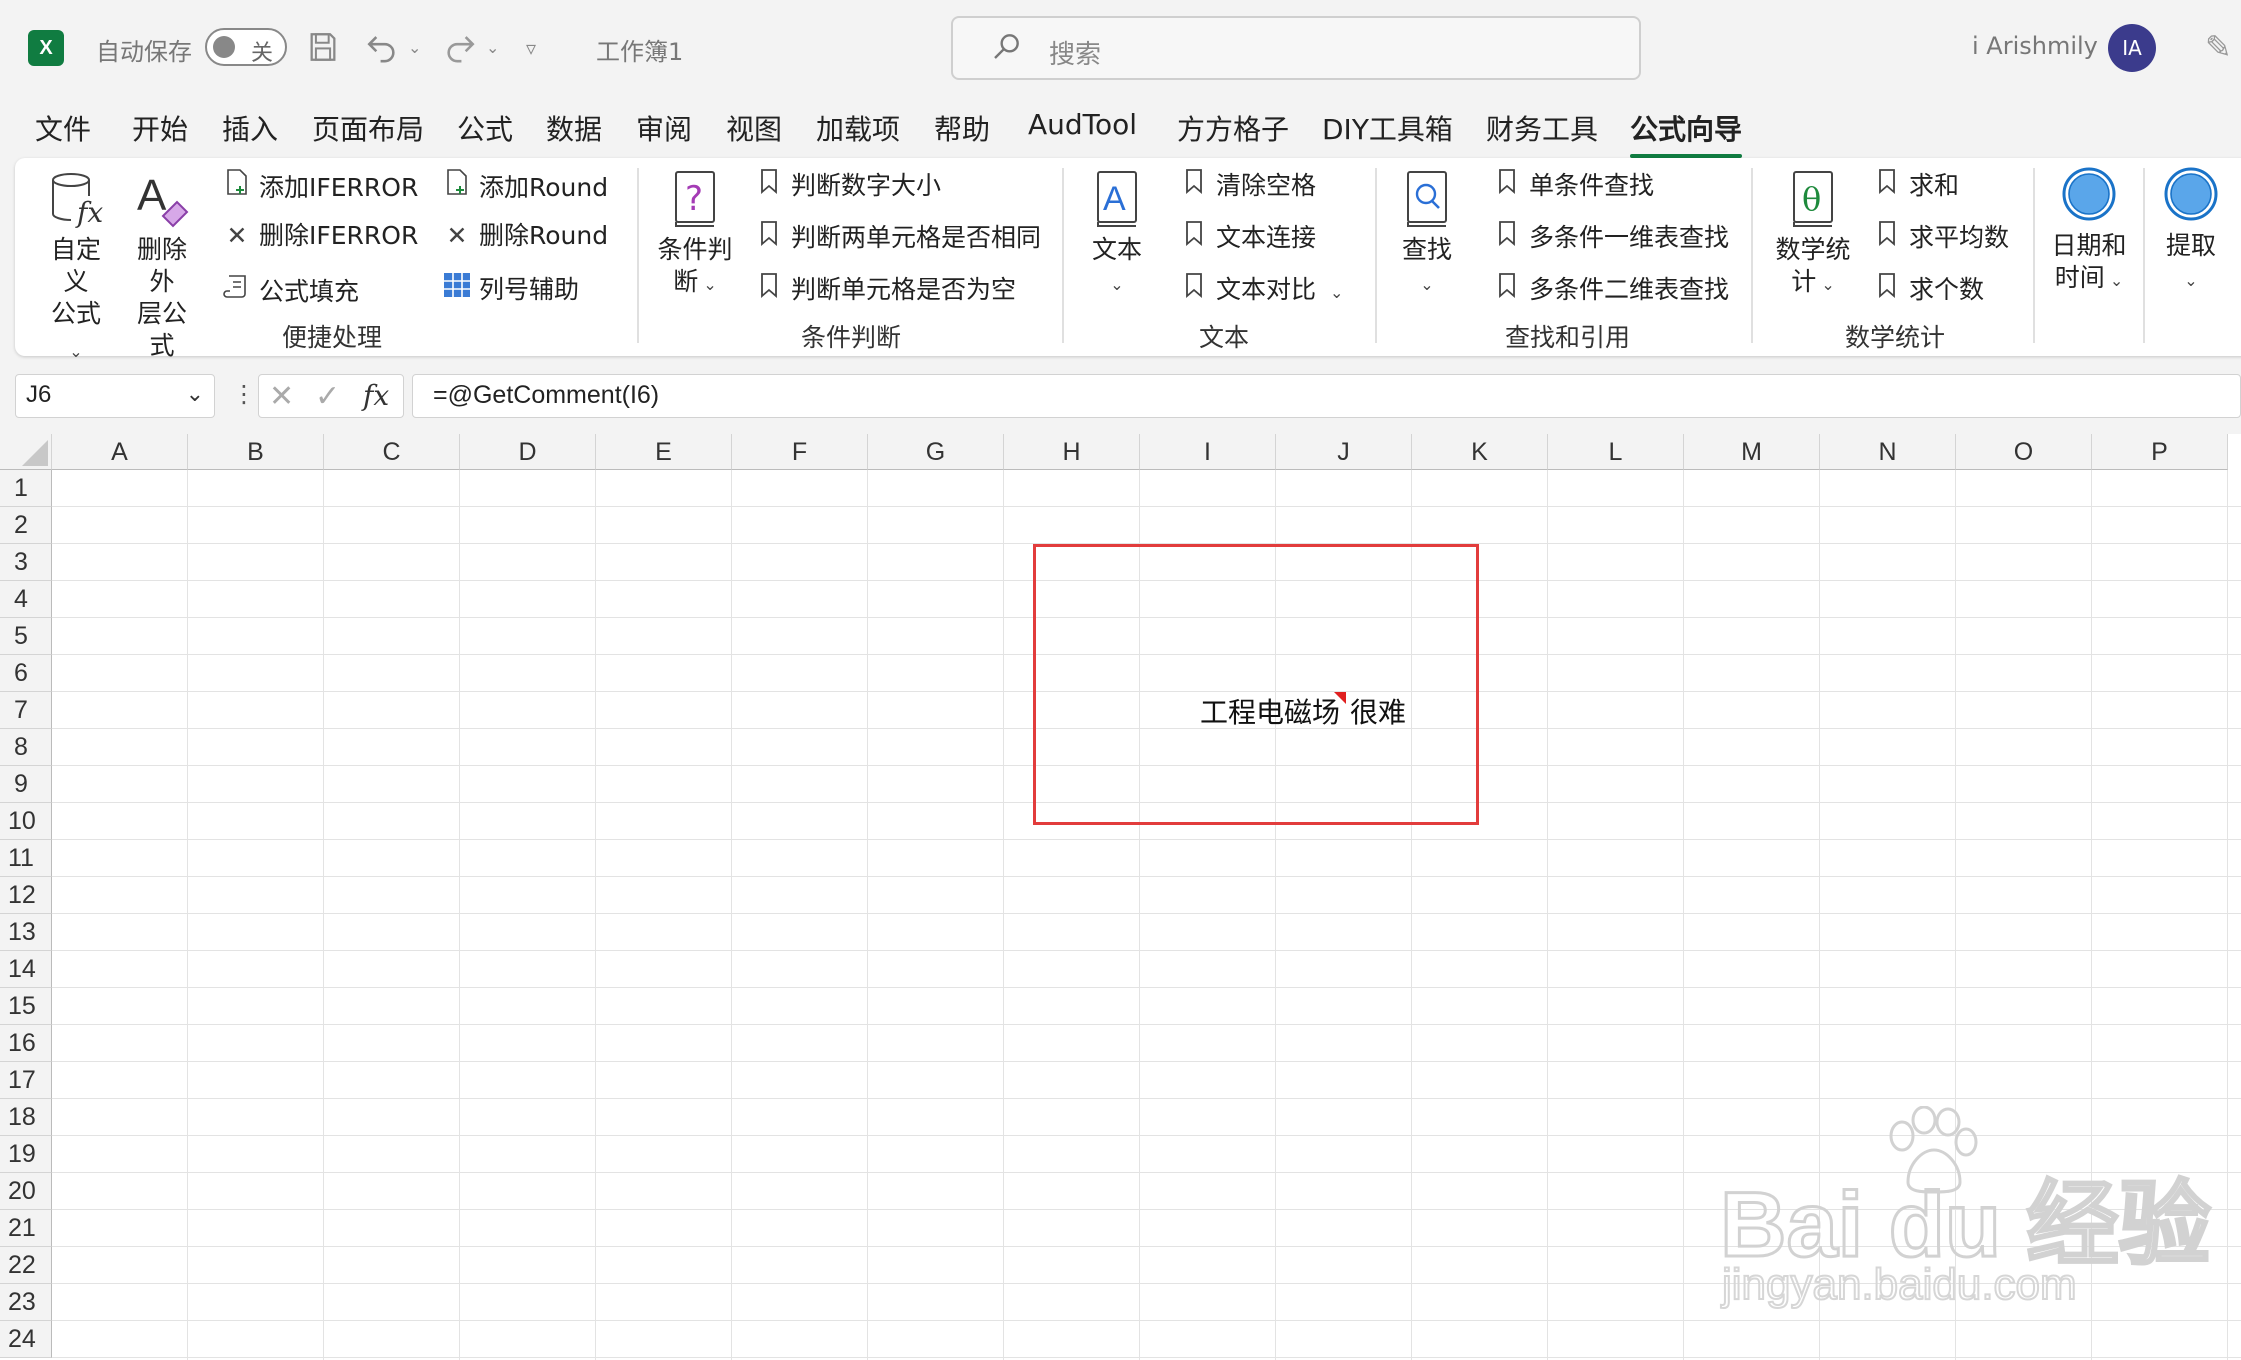 This screenshot has height=1360, width=2241. What do you see at coordinates (885, 289) in the screenshot?
I see `judge-cell-empty-button: 判断单元格是否为空` at bounding box center [885, 289].